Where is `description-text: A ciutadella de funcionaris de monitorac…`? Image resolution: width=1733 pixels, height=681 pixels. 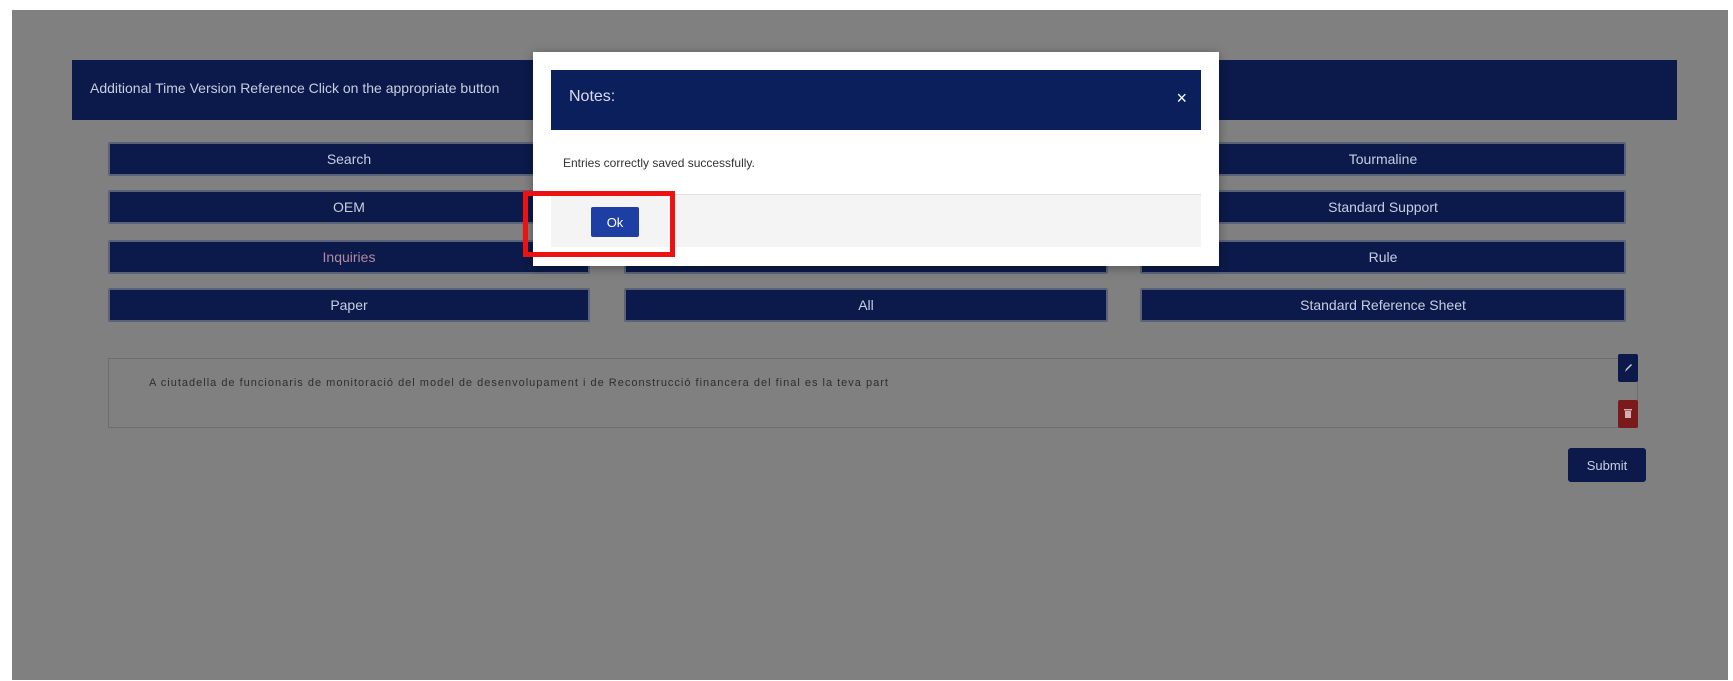
description-text: A ciutadella de funcionaris de monitorac… is located at coordinates (519, 383).